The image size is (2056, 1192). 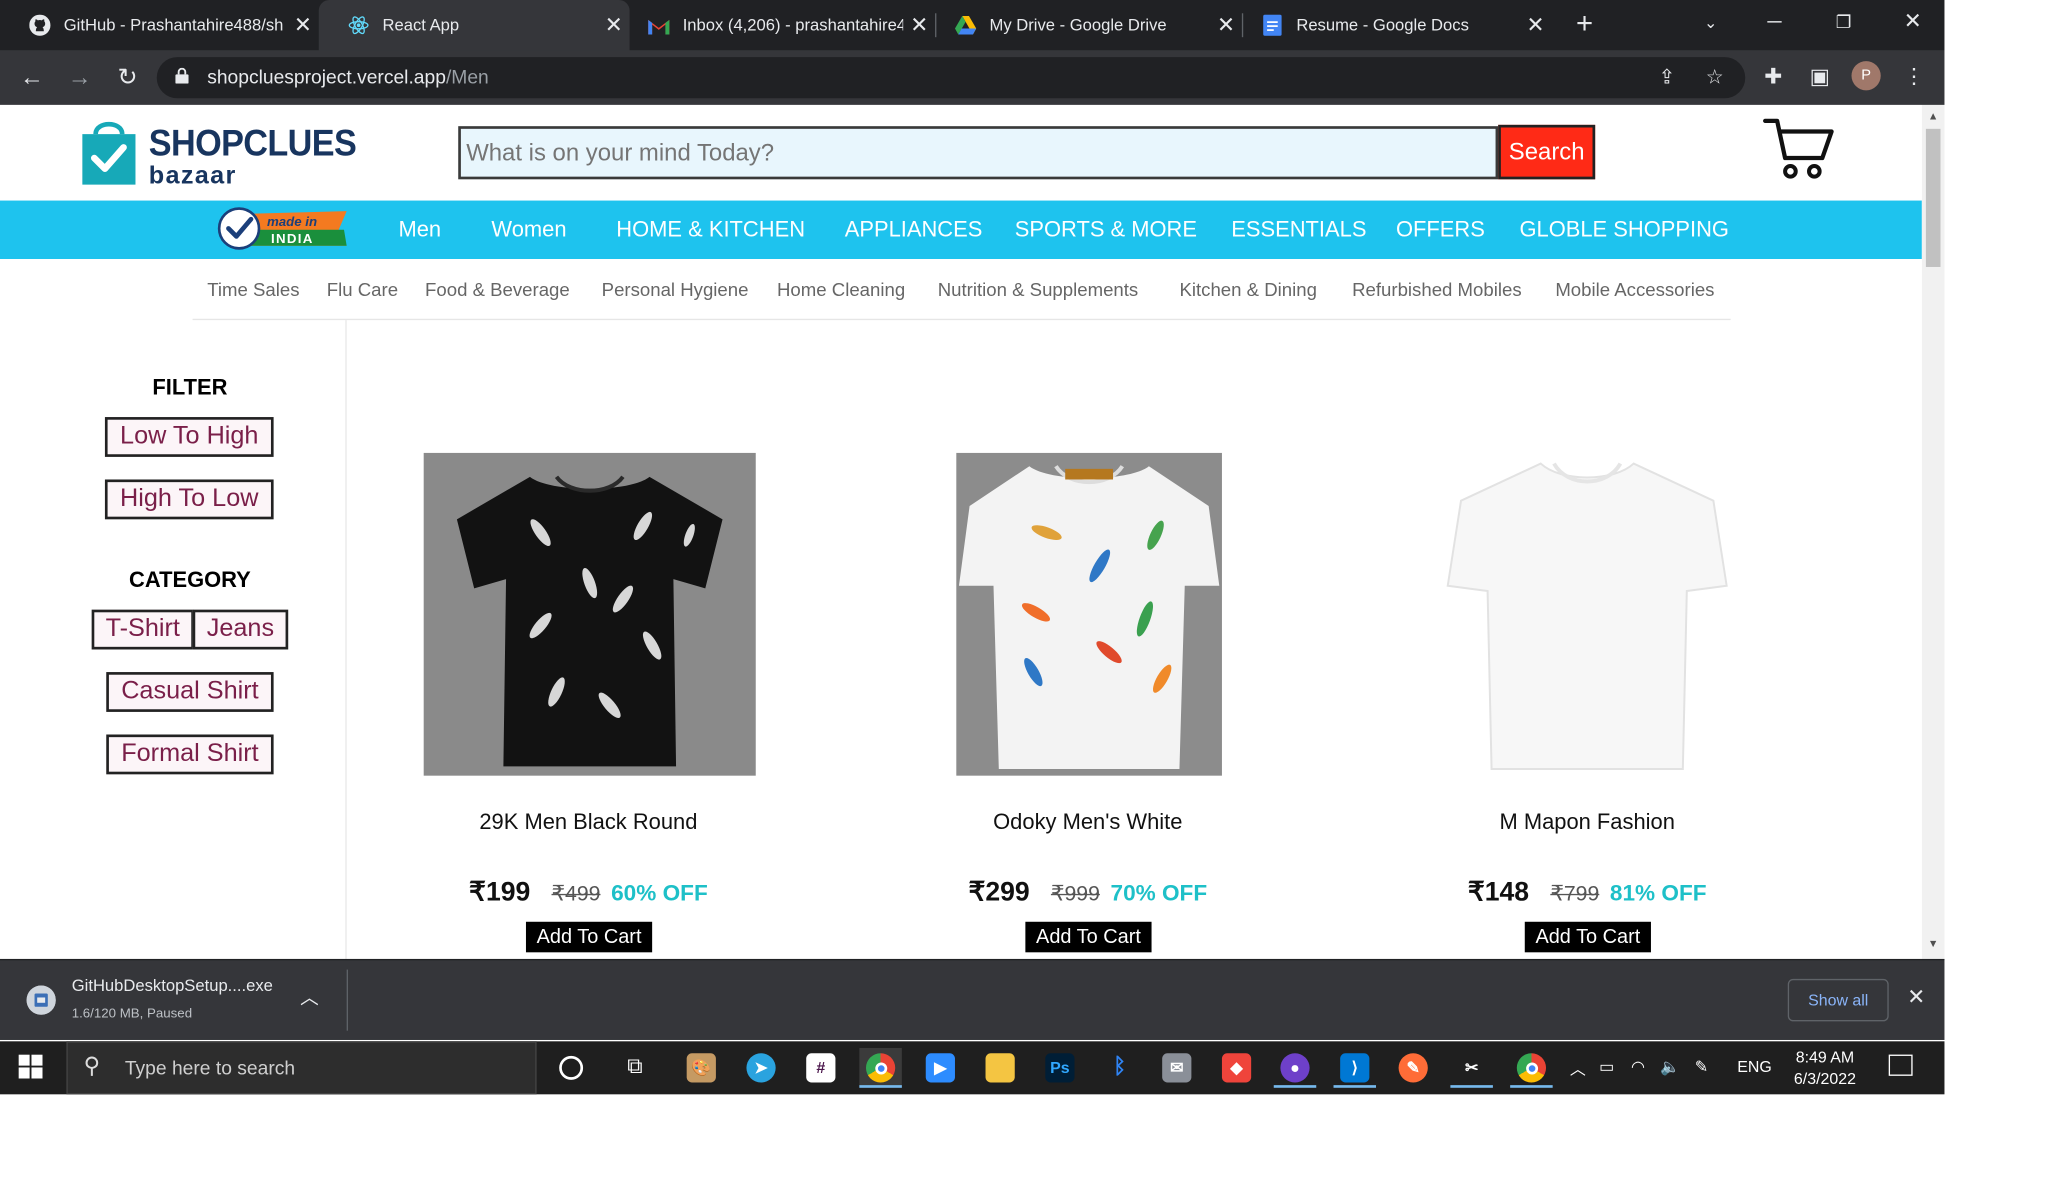 I want to click on scroll-down-arrow-icon: ▼, so click(x=1933, y=944).